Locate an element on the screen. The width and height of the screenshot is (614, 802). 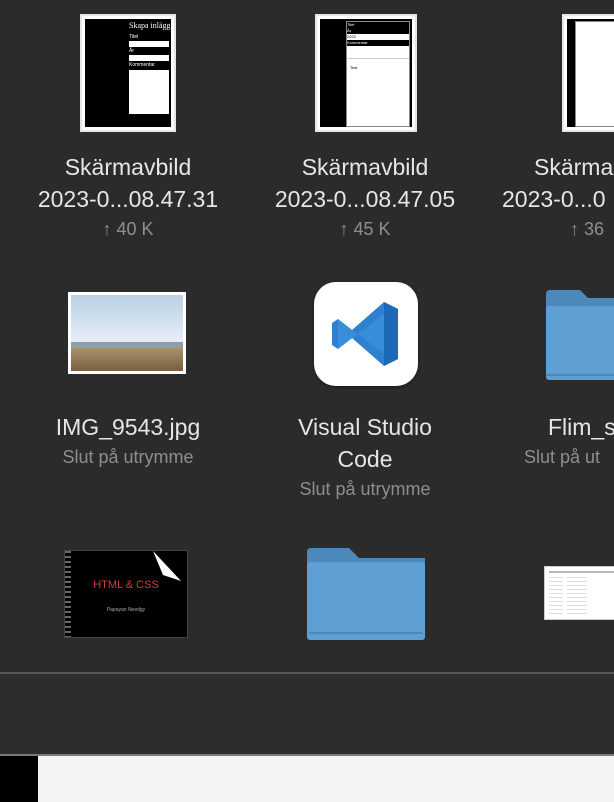
file-meta: ↑ 45 K is located at coordinates (365, 229).